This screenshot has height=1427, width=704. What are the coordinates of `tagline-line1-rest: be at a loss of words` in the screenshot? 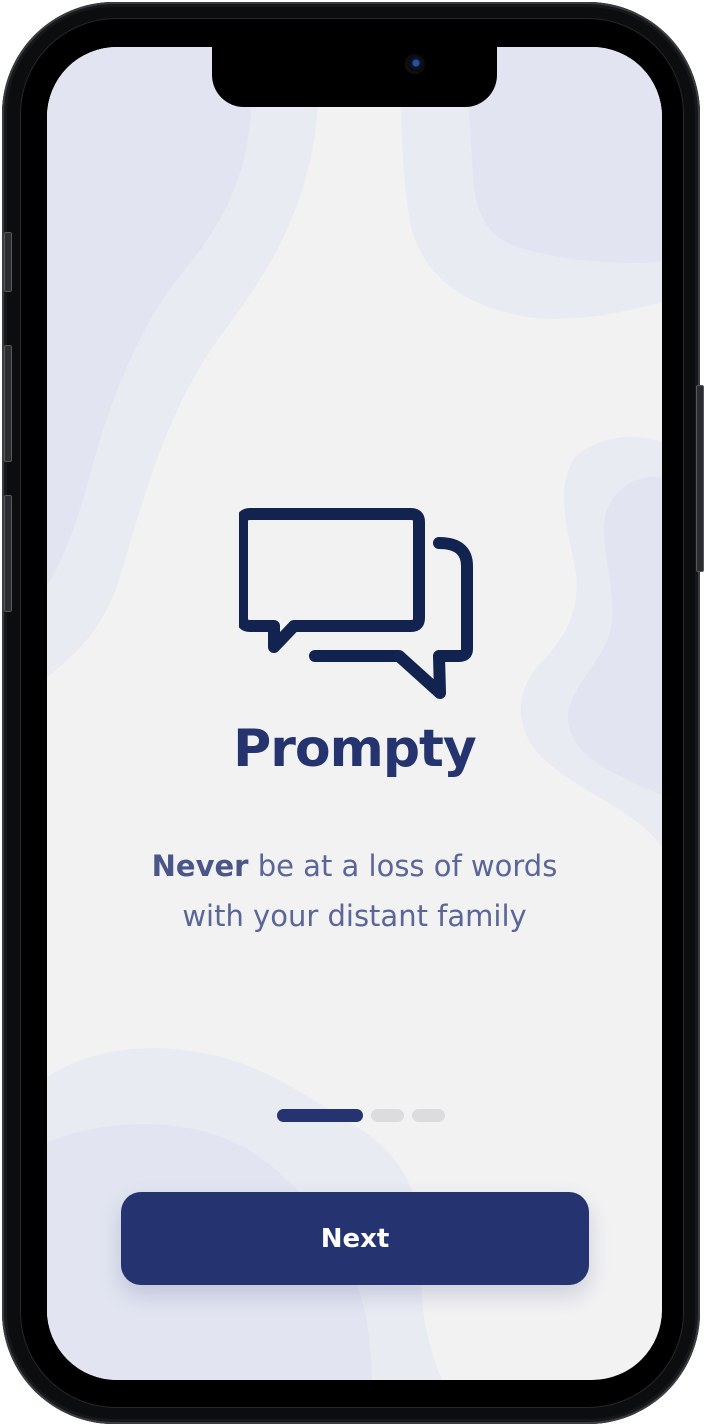 It's located at (403, 866).